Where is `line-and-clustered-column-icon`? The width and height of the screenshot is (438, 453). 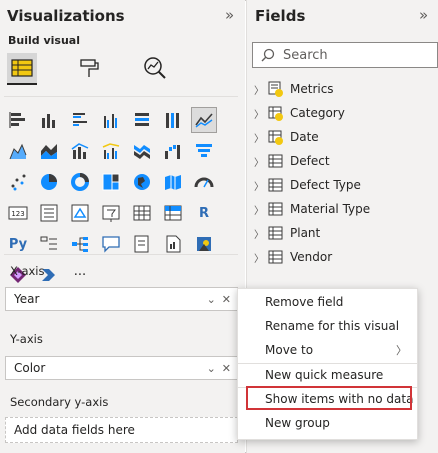 line-and-clustered-column-icon is located at coordinates (111, 151).